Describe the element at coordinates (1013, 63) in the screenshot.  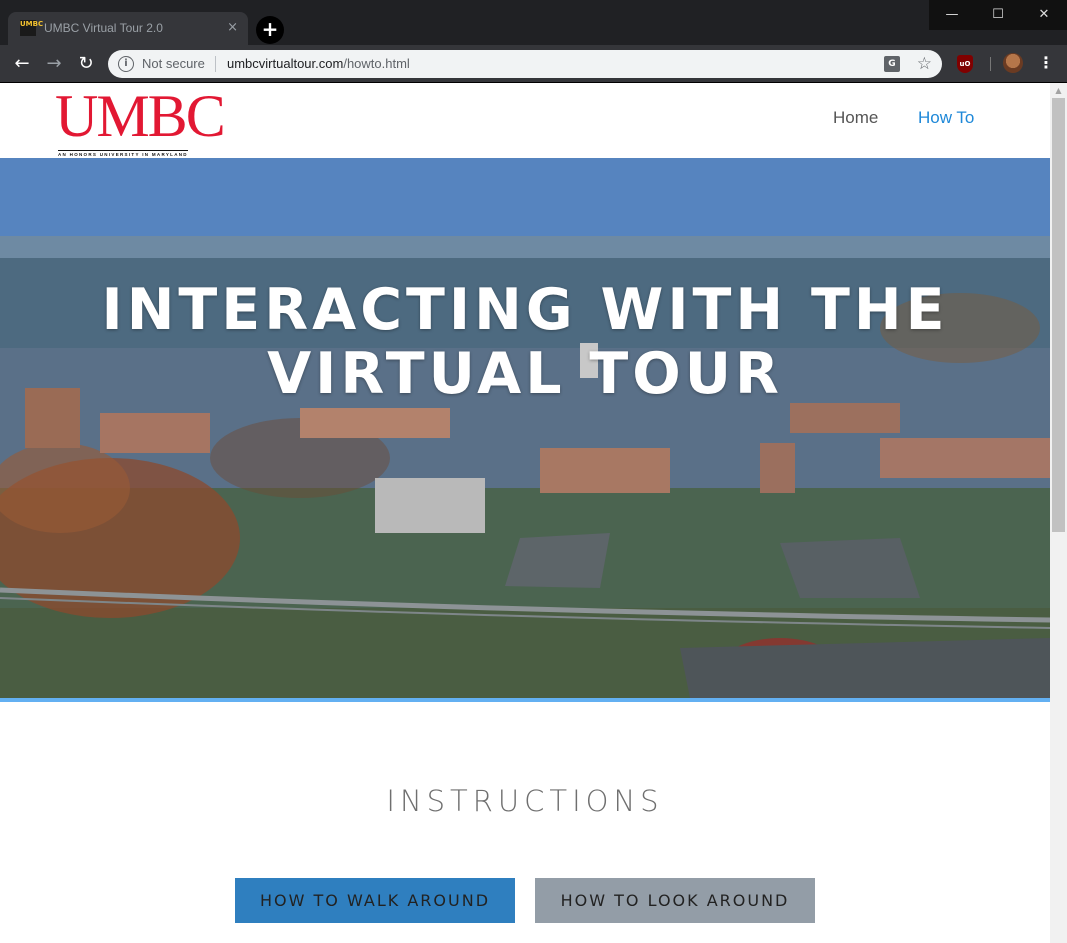
I see `profile-avatar` at that location.